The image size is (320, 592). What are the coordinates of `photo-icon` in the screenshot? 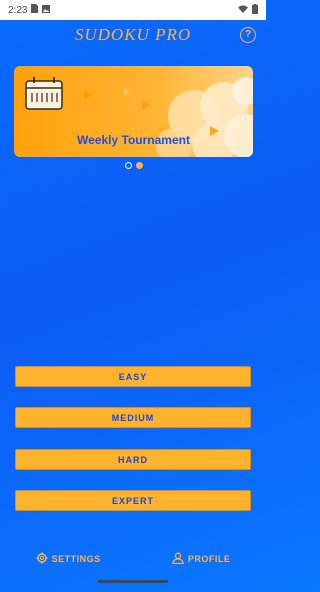 It's located at (46, 10).